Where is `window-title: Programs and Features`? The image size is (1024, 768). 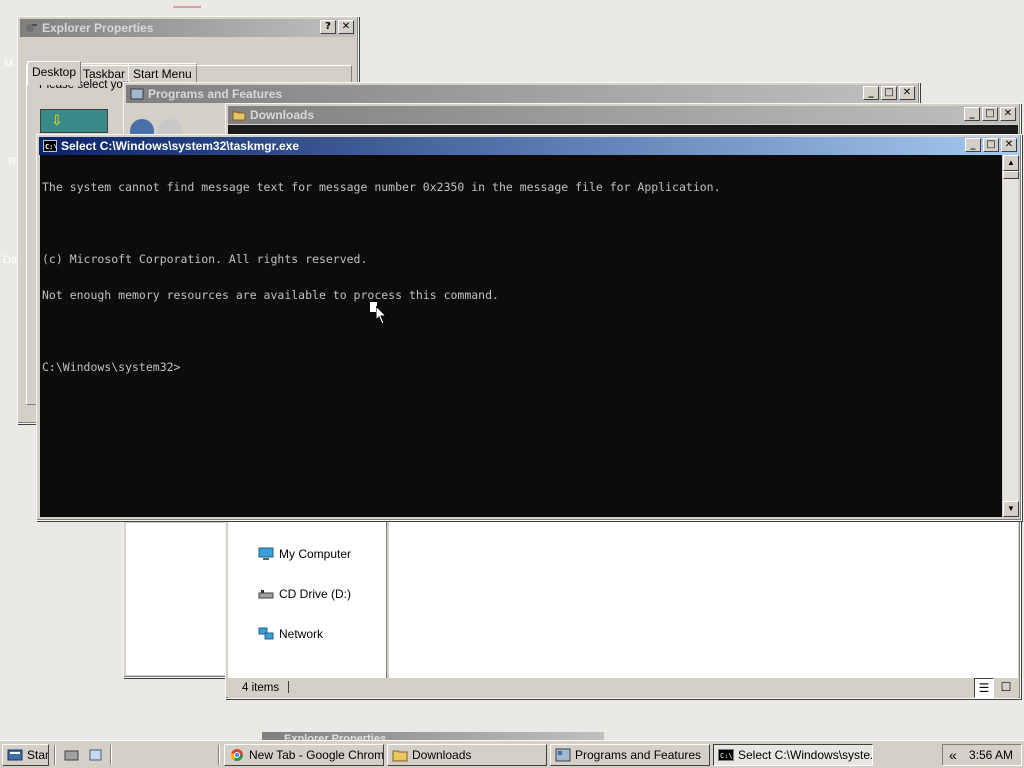
window-title: Programs and Features is located at coordinates (215, 94).